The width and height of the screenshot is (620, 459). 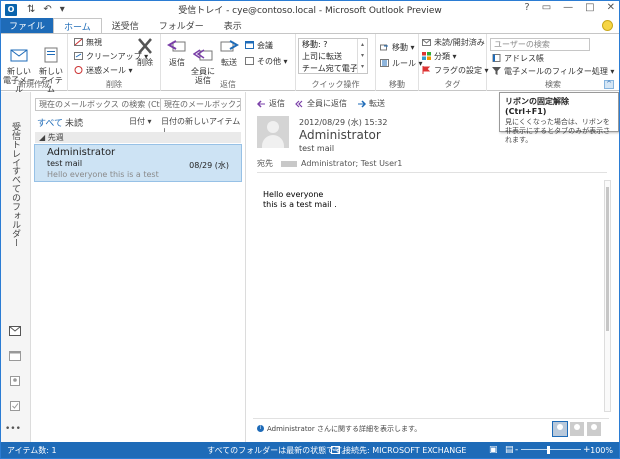 I want to click on group-delete: 無視 クリーンアップ ▾ 迷惑メール ▾ 削除 削除, so click(x=114, y=62).